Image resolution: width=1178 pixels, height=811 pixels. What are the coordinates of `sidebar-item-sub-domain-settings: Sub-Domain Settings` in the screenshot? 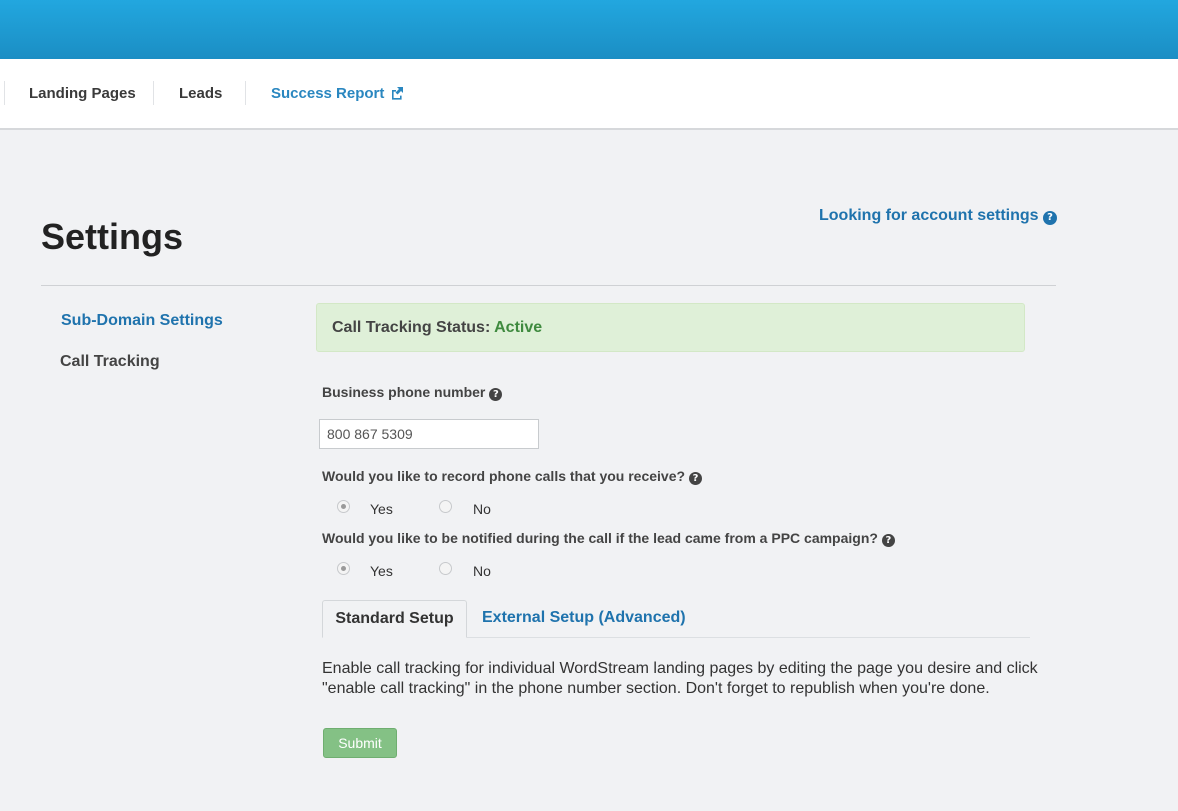 It's located at (142, 321).